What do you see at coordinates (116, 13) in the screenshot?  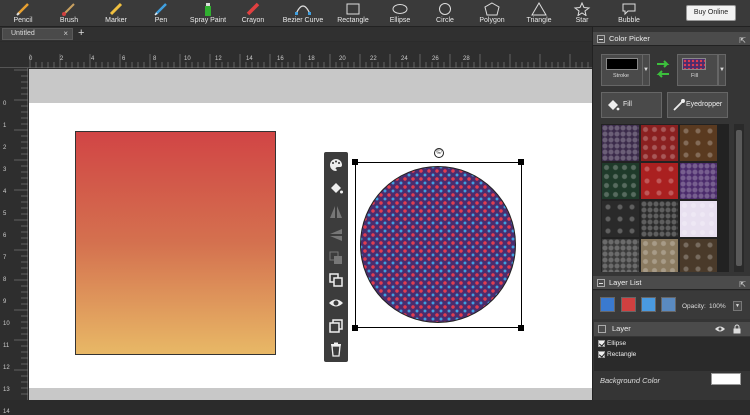 I see `marker-tool: Marker` at bounding box center [116, 13].